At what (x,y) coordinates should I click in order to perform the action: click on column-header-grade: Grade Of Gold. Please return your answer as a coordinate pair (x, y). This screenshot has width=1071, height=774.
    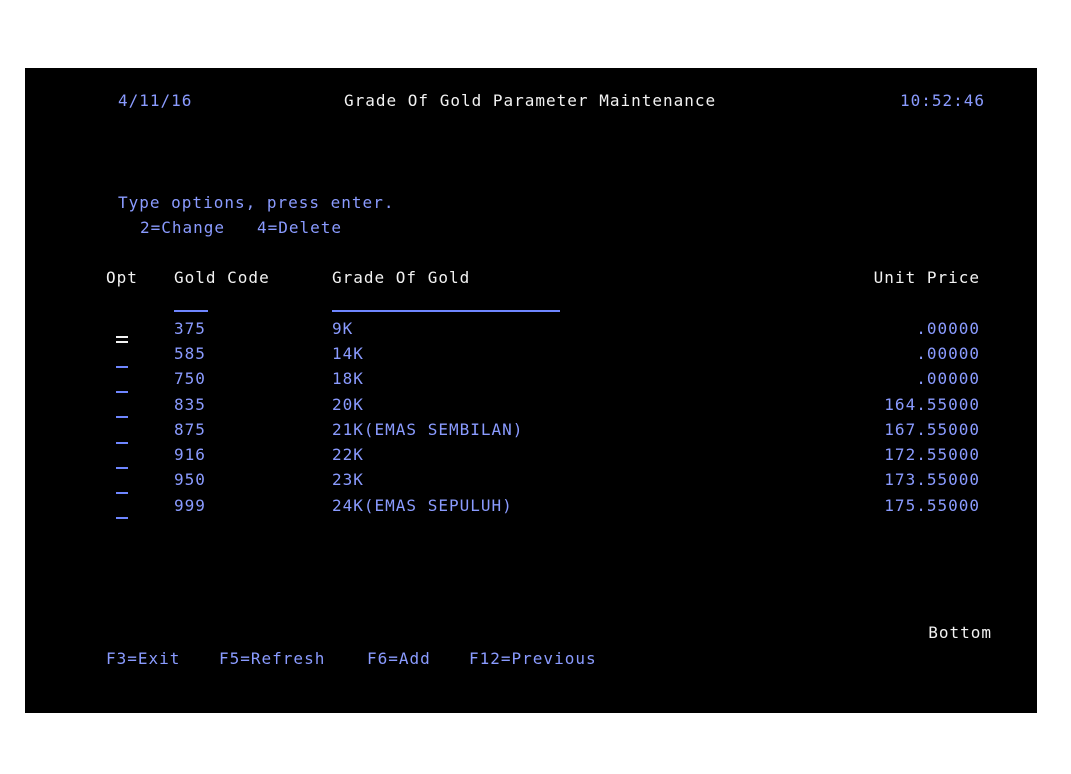
    Looking at the image, I should click on (401, 277).